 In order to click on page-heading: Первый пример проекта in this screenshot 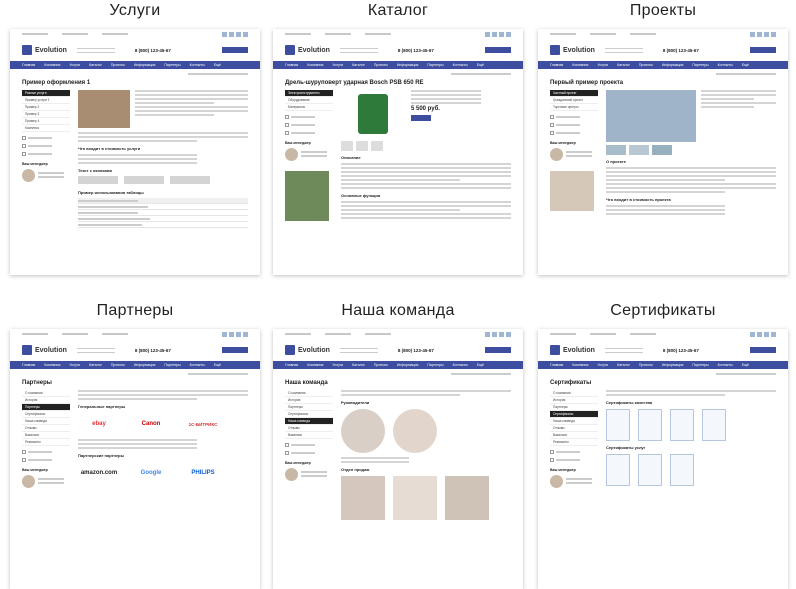, I will do `click(587, 83)`.